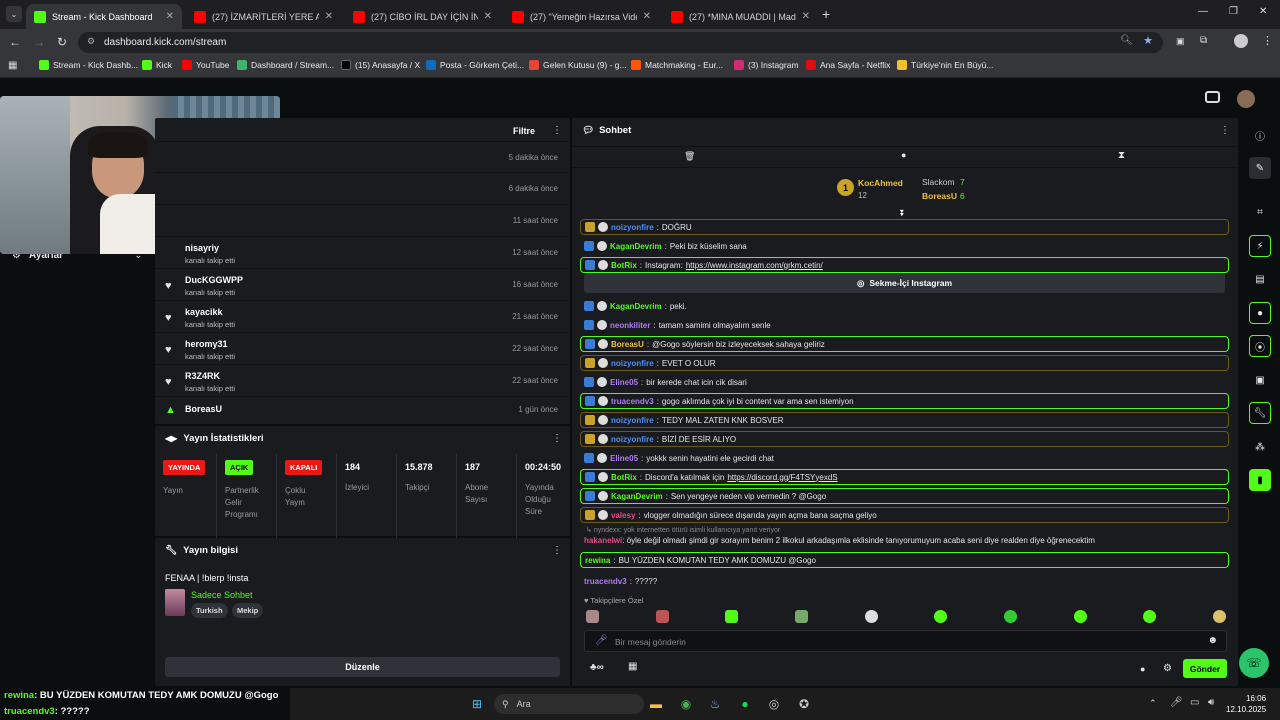 Image resolution: width=1280 pixels, height=720 pixels. Describe the element at coordinates (1233, 11) in the screenshot. I see `maximize-button: ❐` at that location.